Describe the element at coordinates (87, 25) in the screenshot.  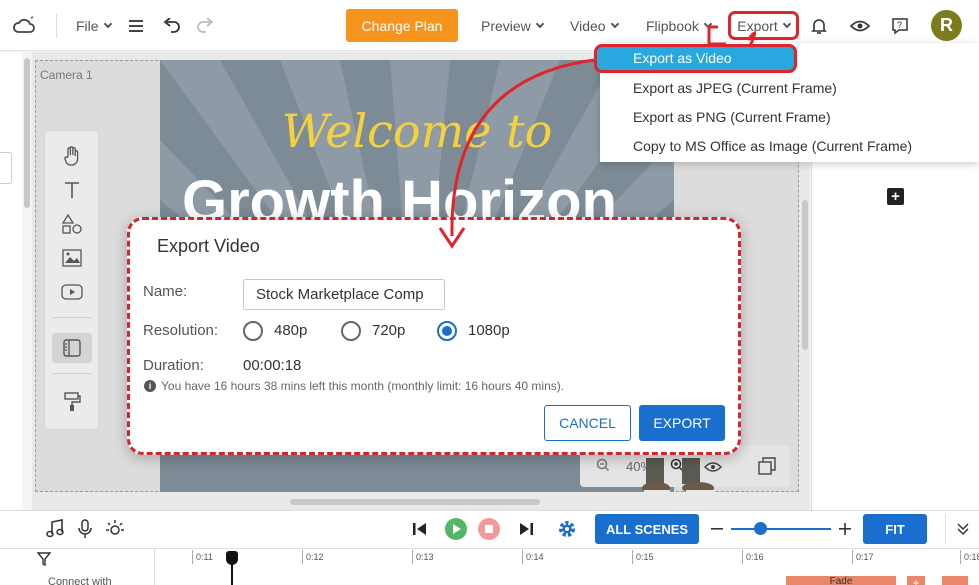
I see `file-menu-label: File` at that location.